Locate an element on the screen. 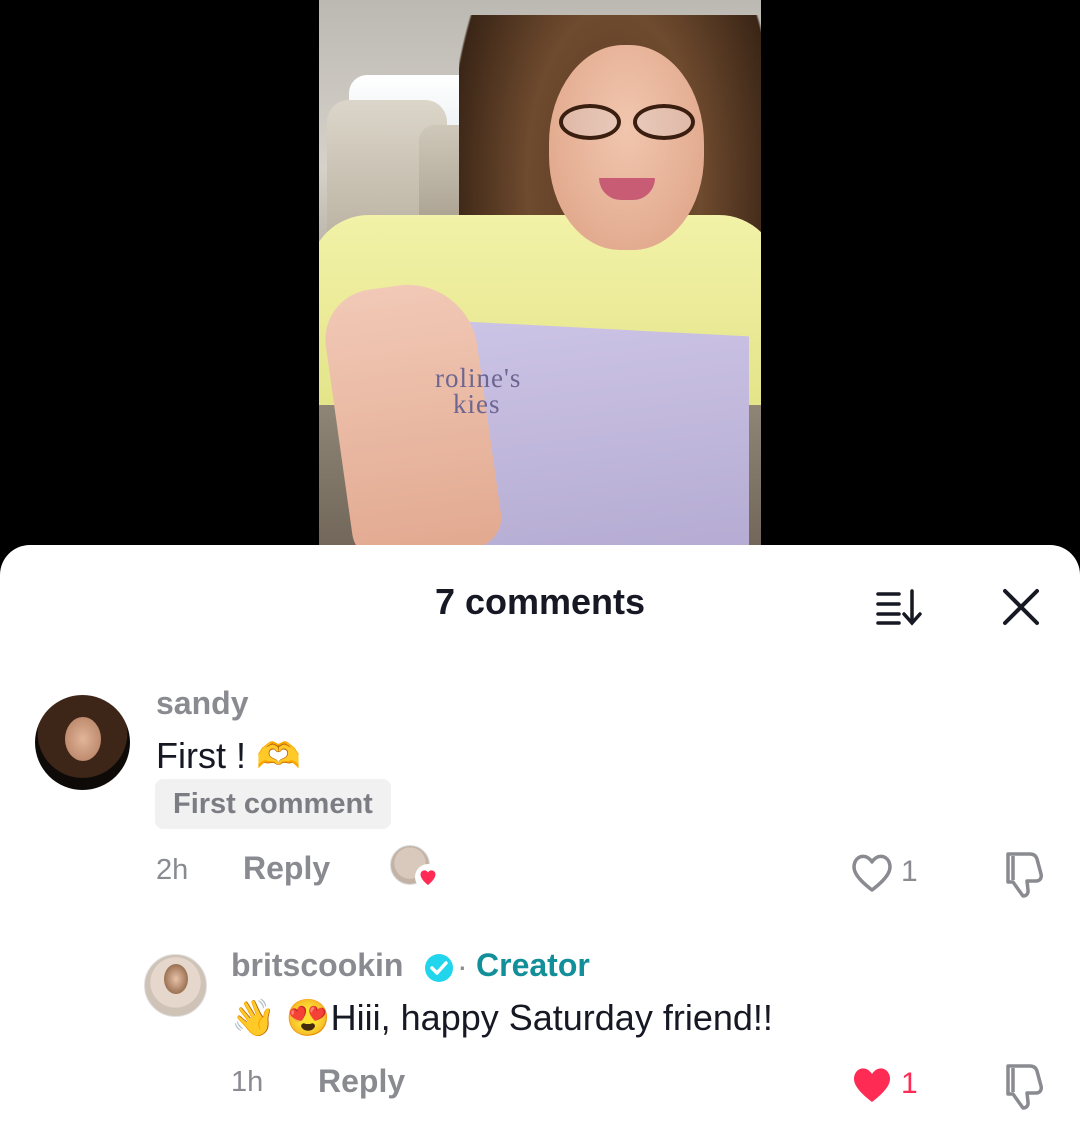 The image size is (1080, 1145). brand-line-2: kies is located at coordinates (477, 404).